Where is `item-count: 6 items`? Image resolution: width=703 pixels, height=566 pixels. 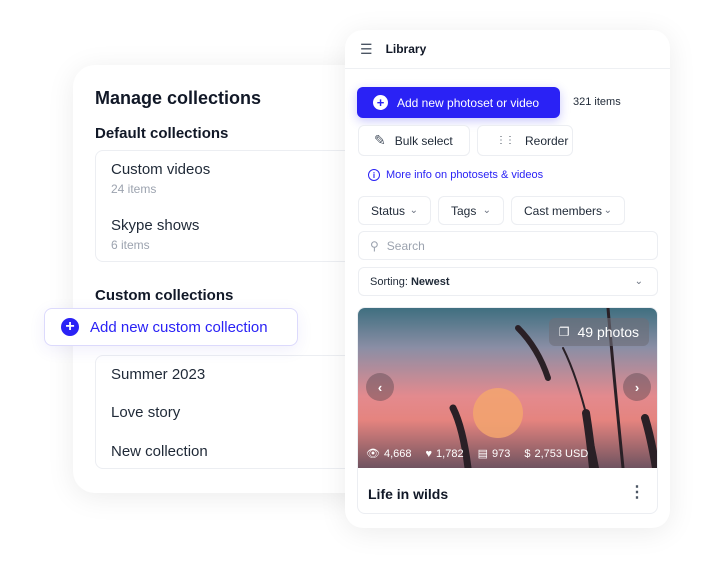 item-count: 6 items is located at coordinates (130, 245).